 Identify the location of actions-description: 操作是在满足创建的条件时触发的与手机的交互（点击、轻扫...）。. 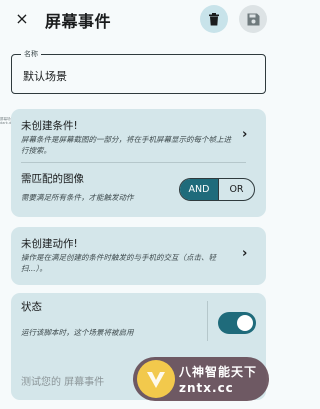
(118, 263).